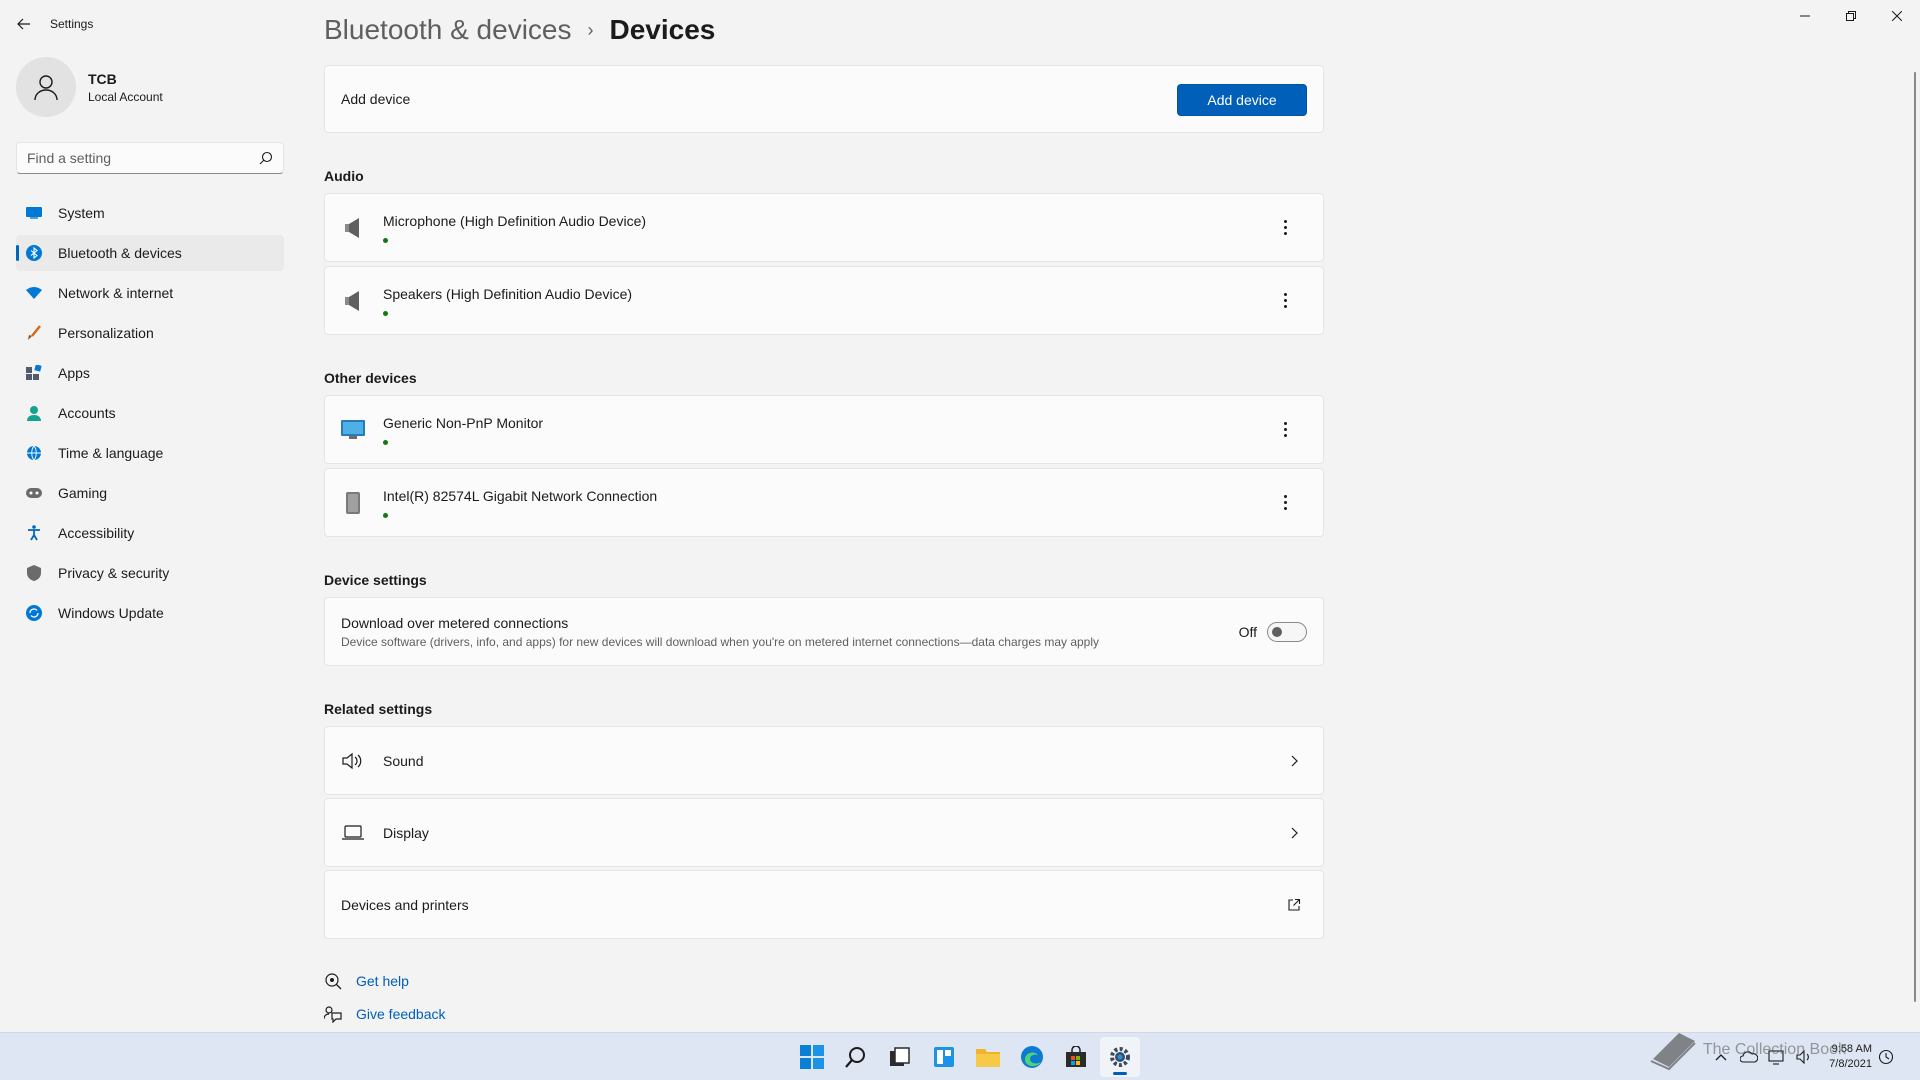 Image resolution: width=1920 pixels, height=1080 pixels. I want to click on task-view-icon, so click(900, 1056).